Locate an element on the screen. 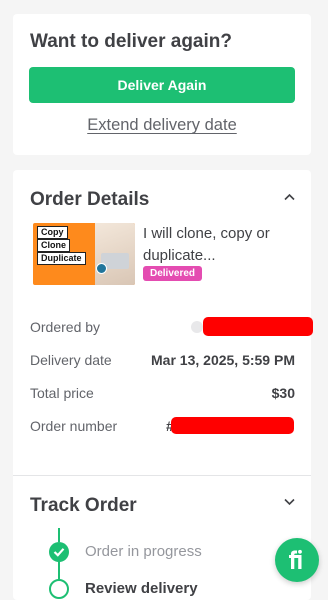 The image size is (328, 600). check-icon is located at coordinates (59, 552).